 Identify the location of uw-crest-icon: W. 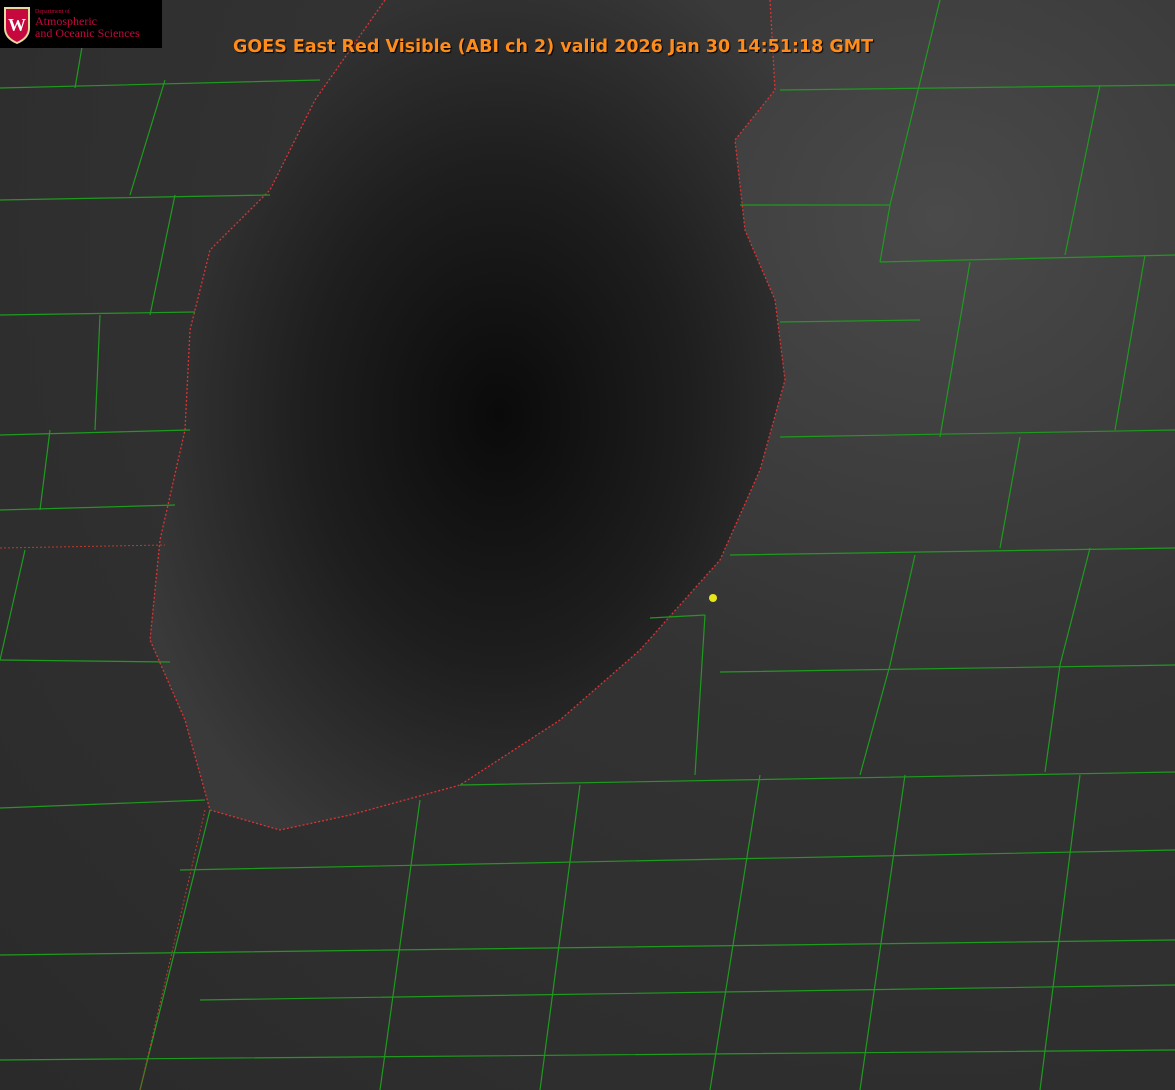
(17, 25).